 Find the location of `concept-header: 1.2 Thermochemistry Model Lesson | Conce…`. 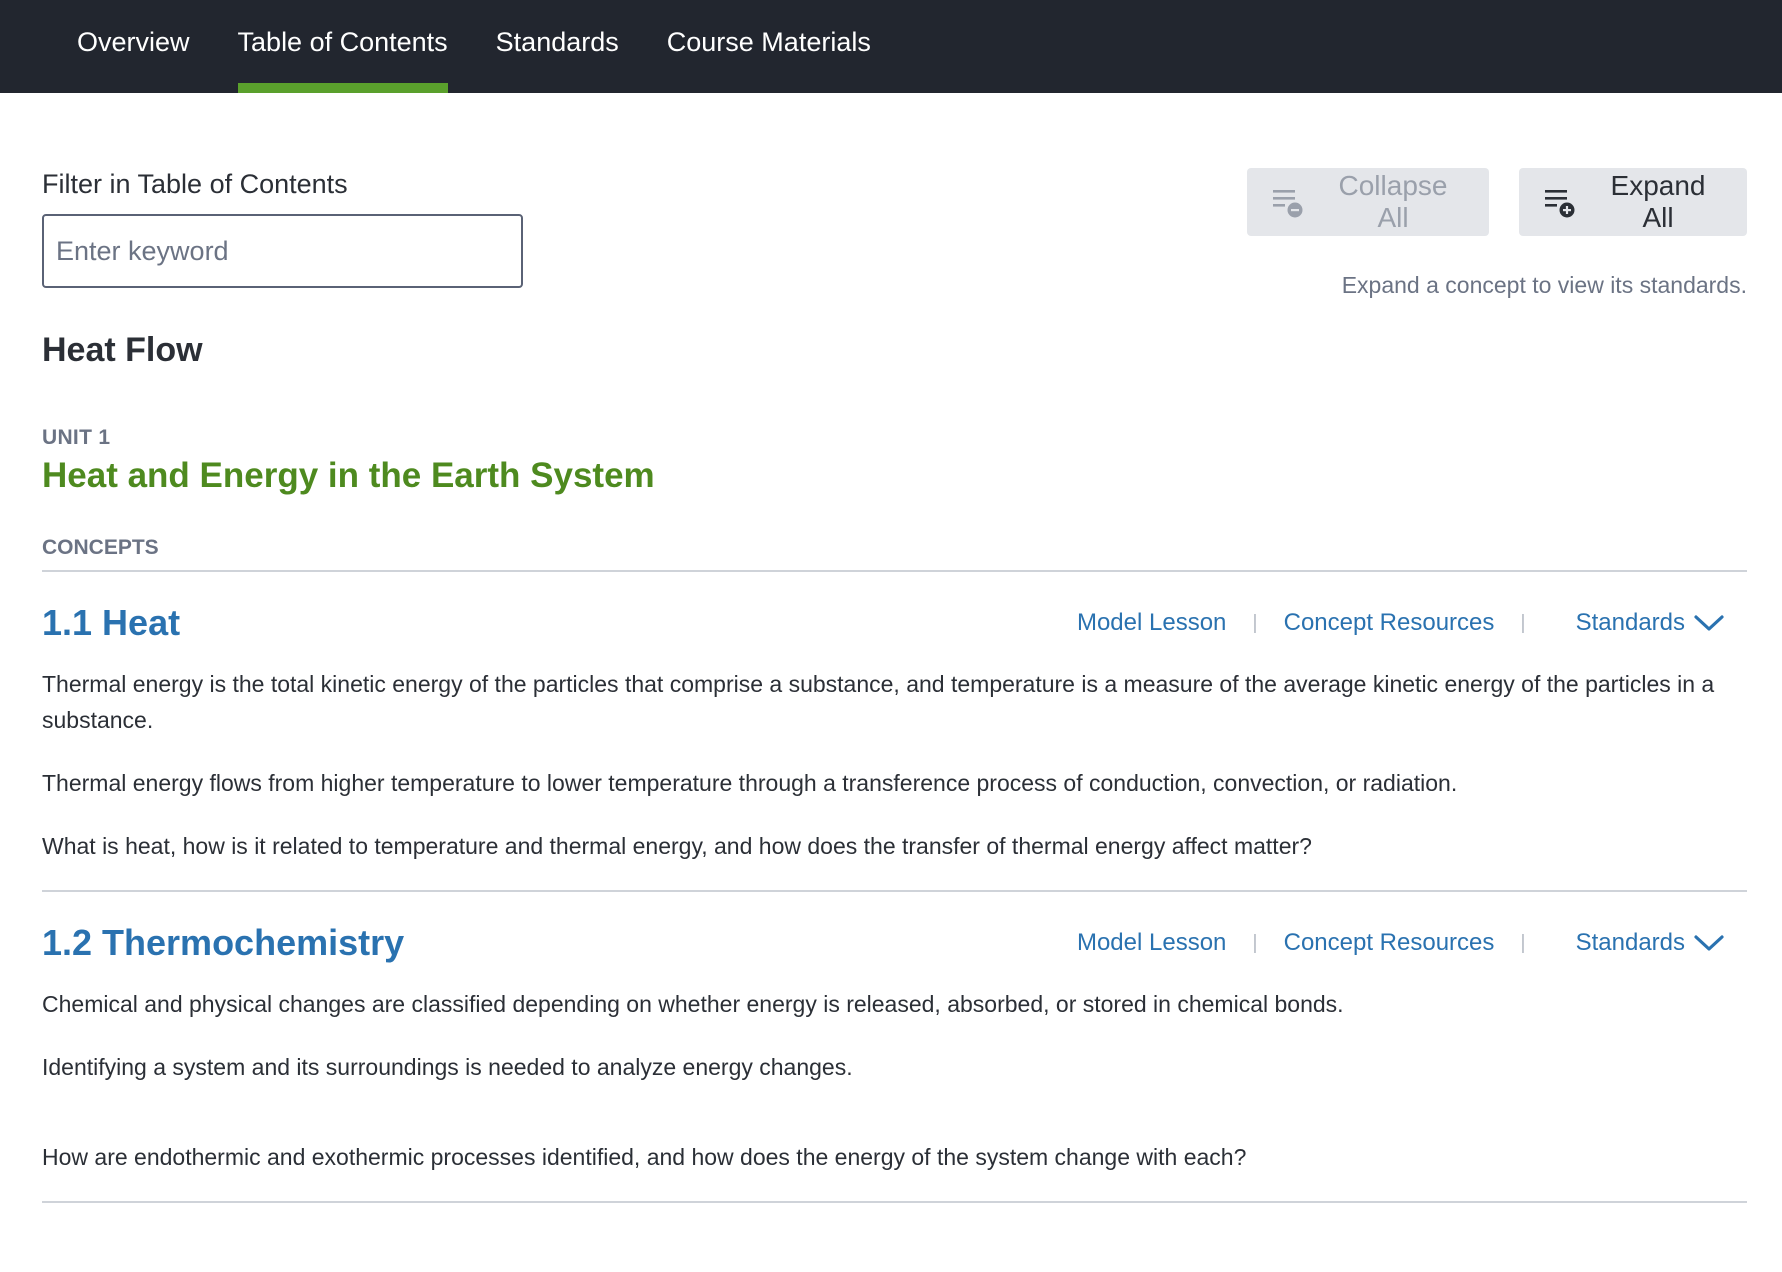

concept-header: 1.2 Thermochemistry Model Lesson | Conce… is located at coordinates (894, 943).